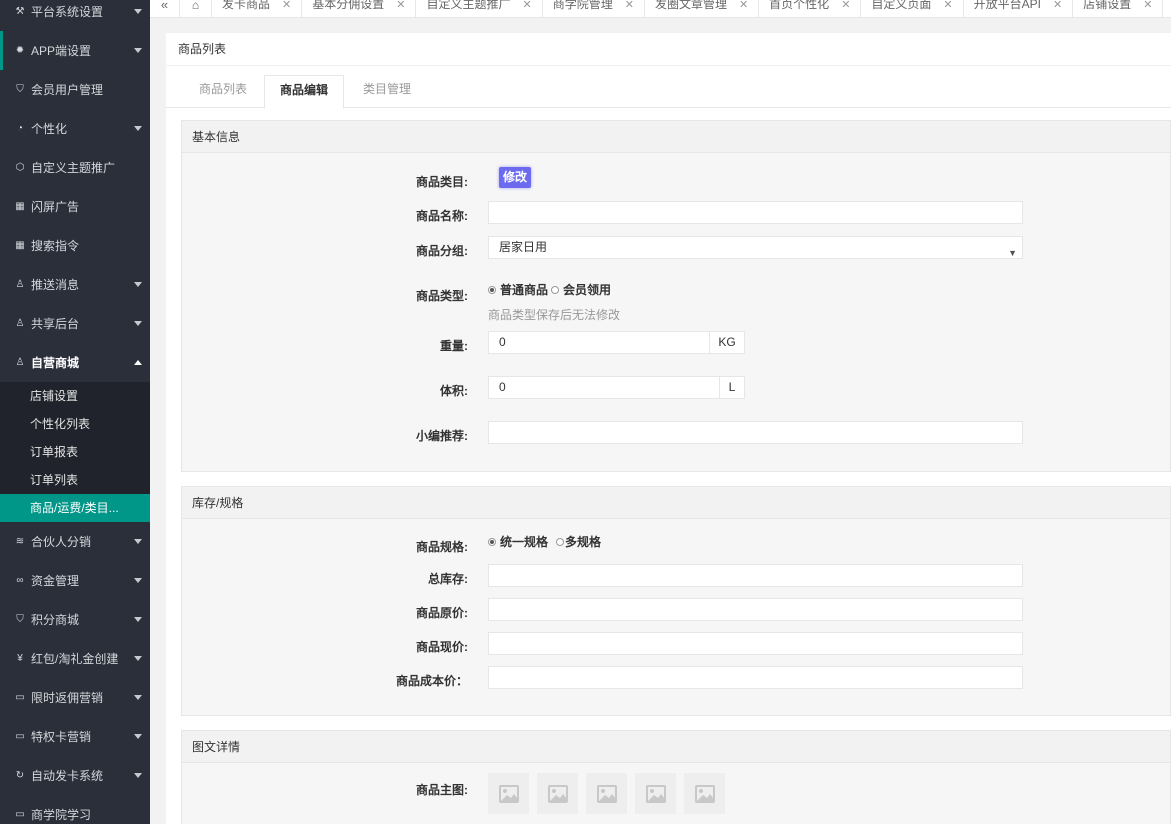 This screenshot has height=824, width=1171. Describe the element at coordinates (75, 541) in the screenshot. I see `sidebar-item: ≋ 合伙人分销` at that location.